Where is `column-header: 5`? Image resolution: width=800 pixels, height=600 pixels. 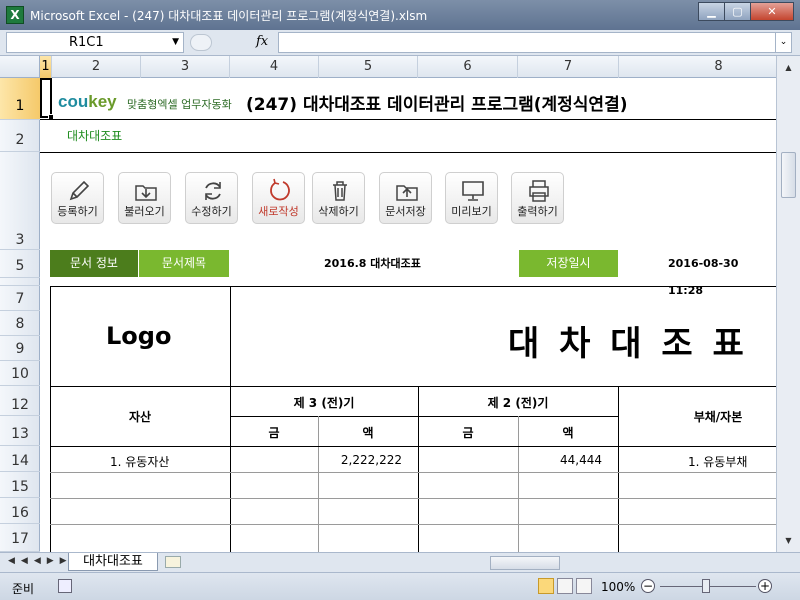 column-header: 5 is located at coordinates (368, 67).